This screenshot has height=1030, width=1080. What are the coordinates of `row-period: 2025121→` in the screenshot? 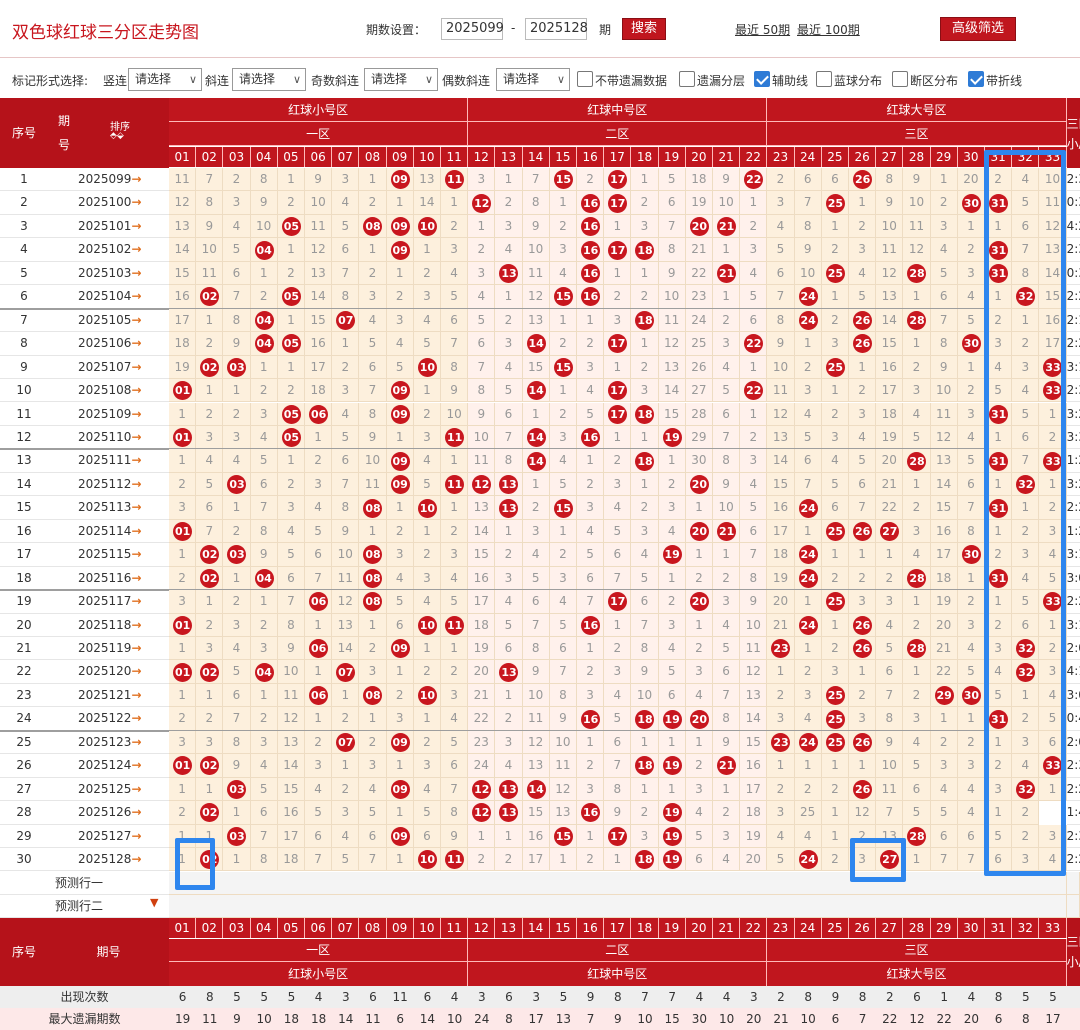 It's located at (108, 696).